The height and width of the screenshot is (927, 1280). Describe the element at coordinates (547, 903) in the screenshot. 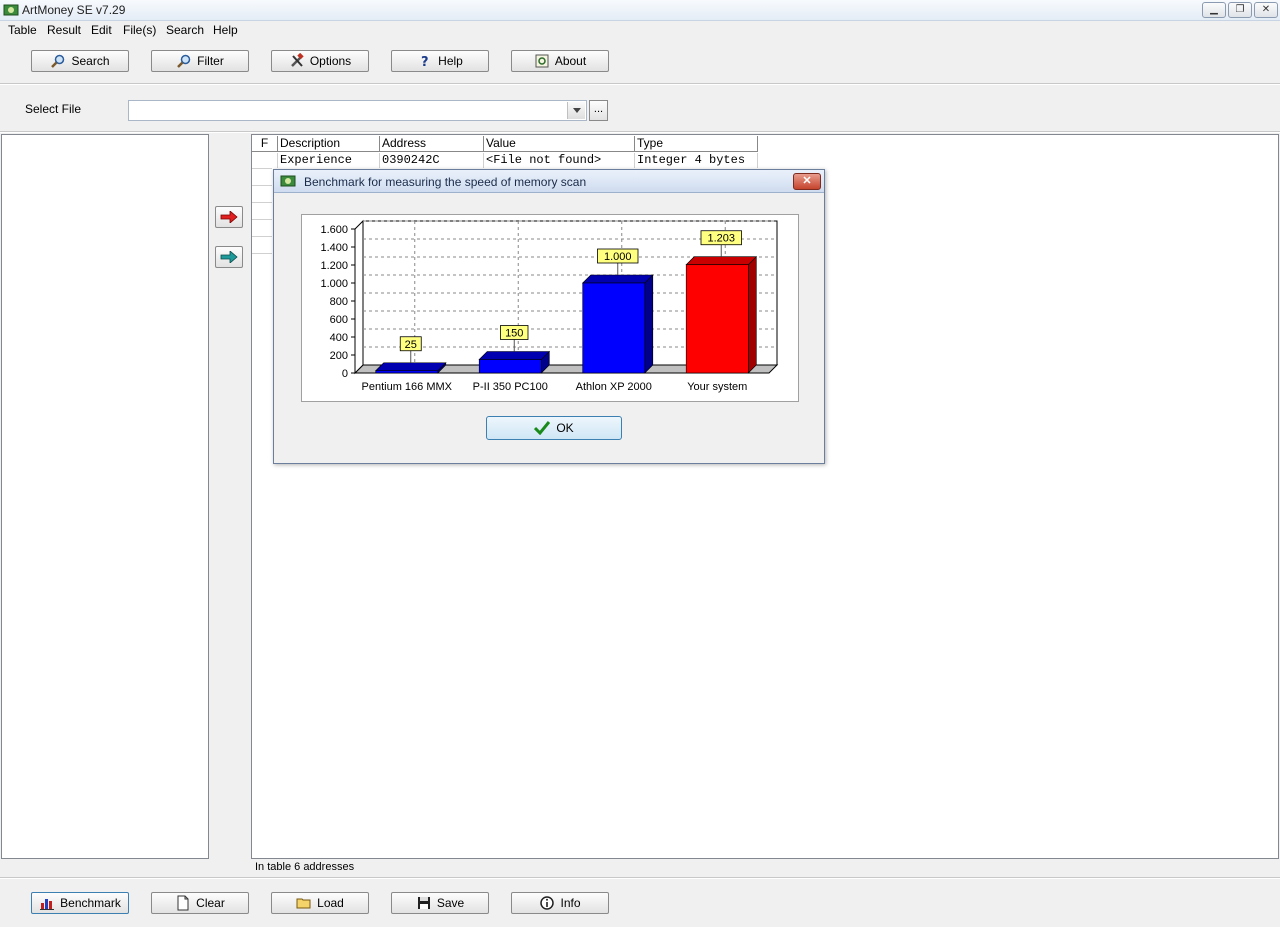

I see `info-icon` at that location.